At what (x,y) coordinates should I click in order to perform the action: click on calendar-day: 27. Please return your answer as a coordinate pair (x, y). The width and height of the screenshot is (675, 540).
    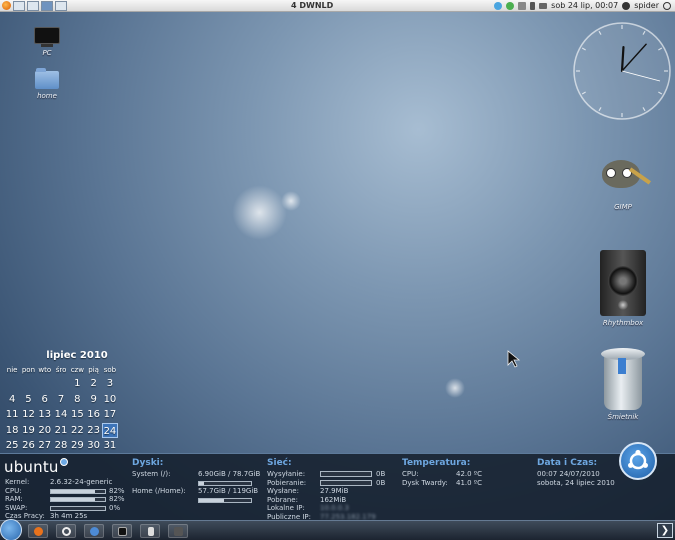
    Looking at the image, I should click on (45, 446).